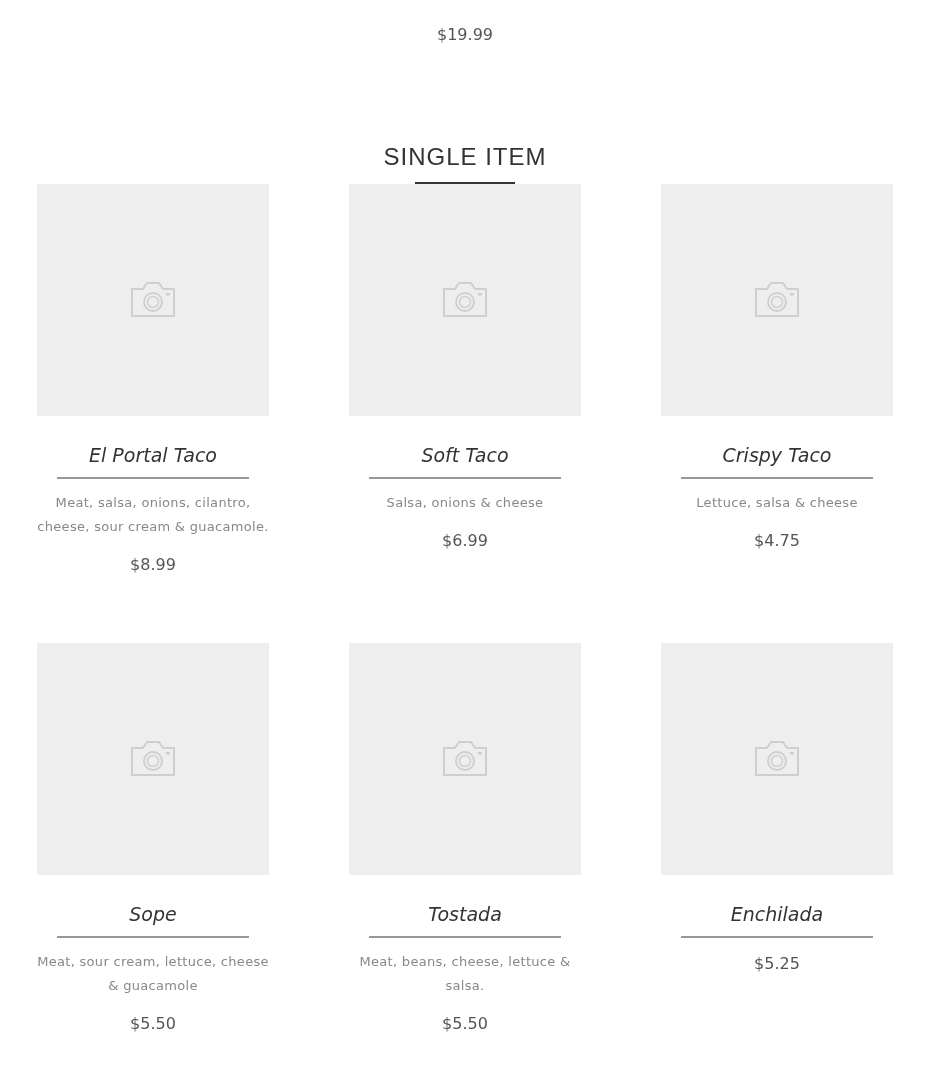 The width and height of the screenshot is (930, 1084). Describe the element at coordinates (153, 914) in the screenshot. I see `item-name: Sope` at that location.